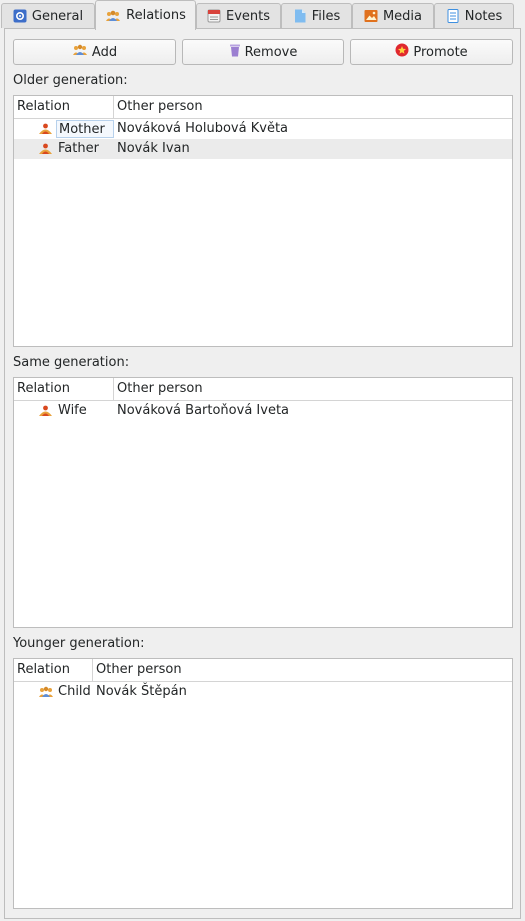 This screenshot has height=921, width=525. Describe the element at coordinates (440, 52) in the screenshot. I see `promote-button-label: Promote` at that location.